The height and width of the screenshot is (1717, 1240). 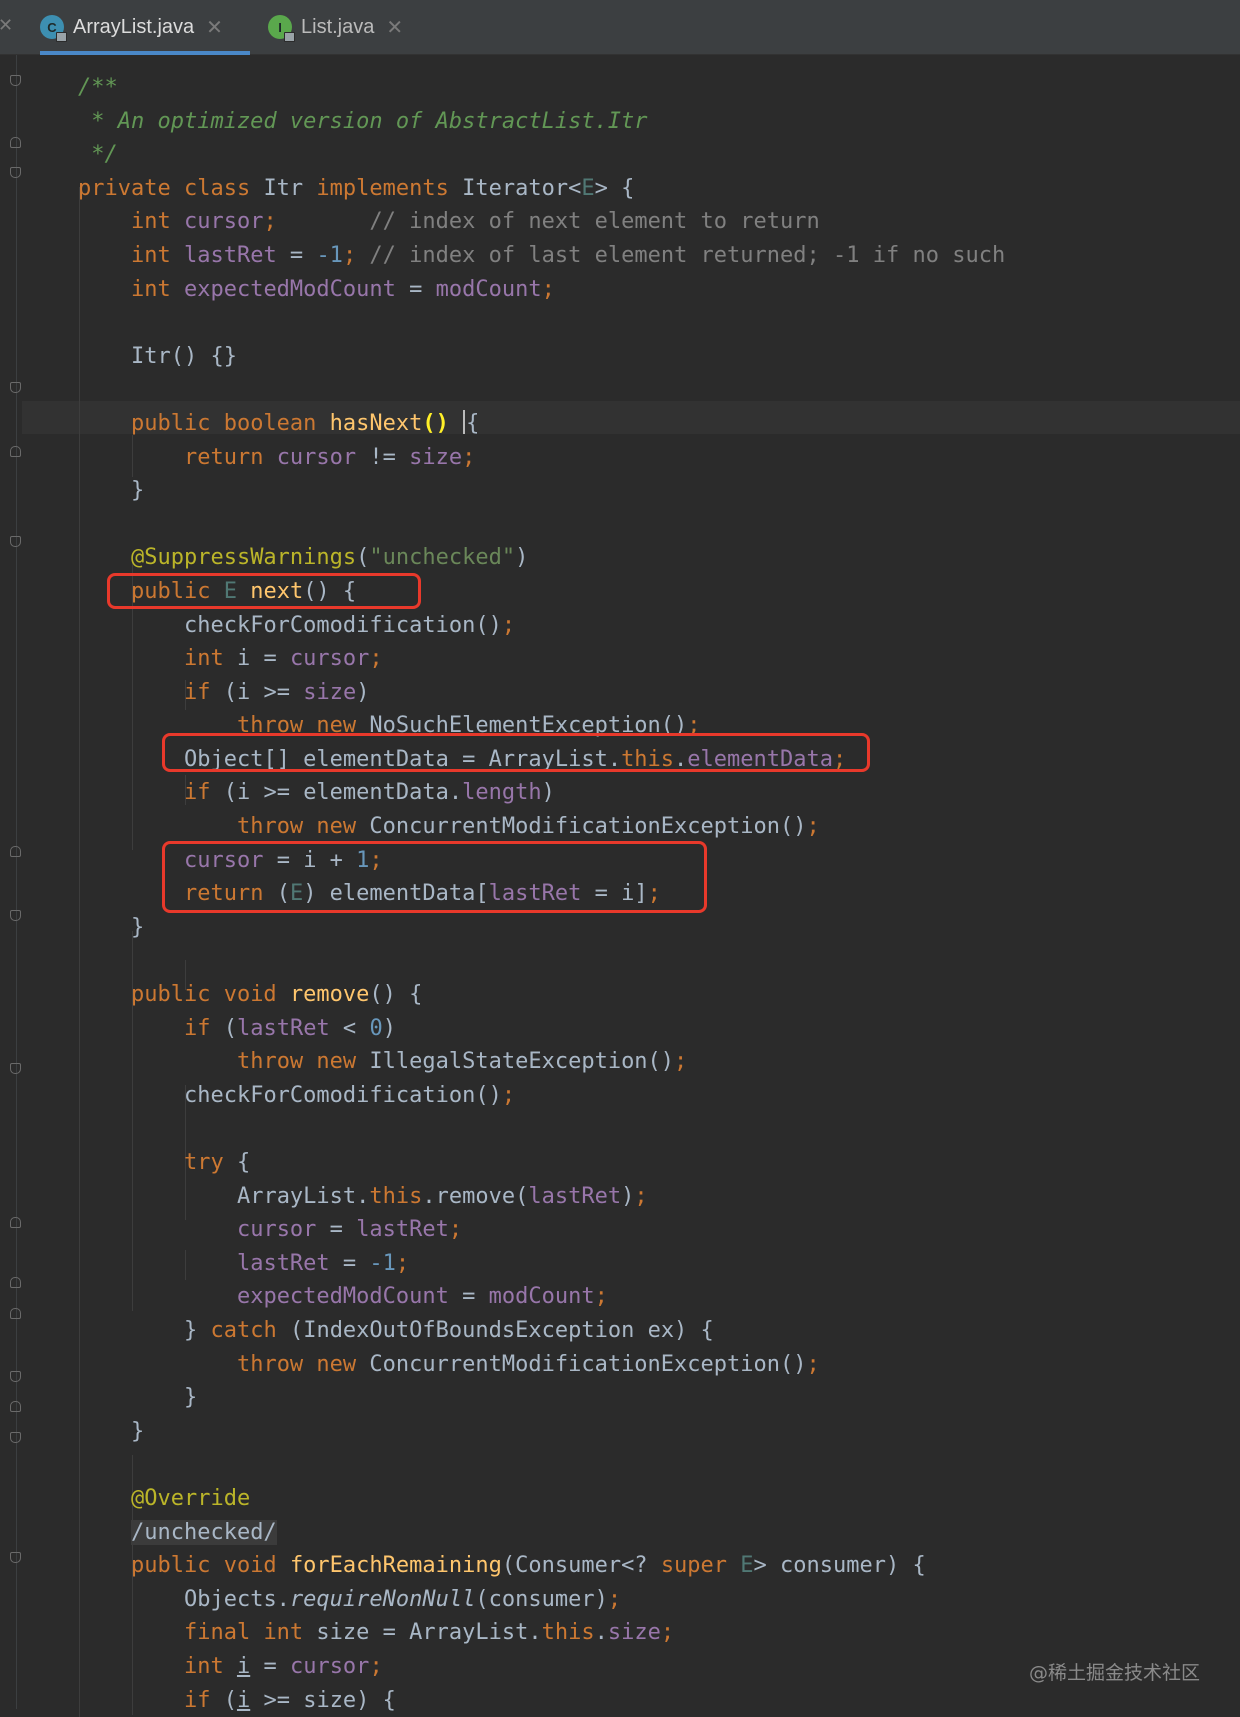 I want to click on code-line: if (i >= size) {, so click(x=541, y=1700).